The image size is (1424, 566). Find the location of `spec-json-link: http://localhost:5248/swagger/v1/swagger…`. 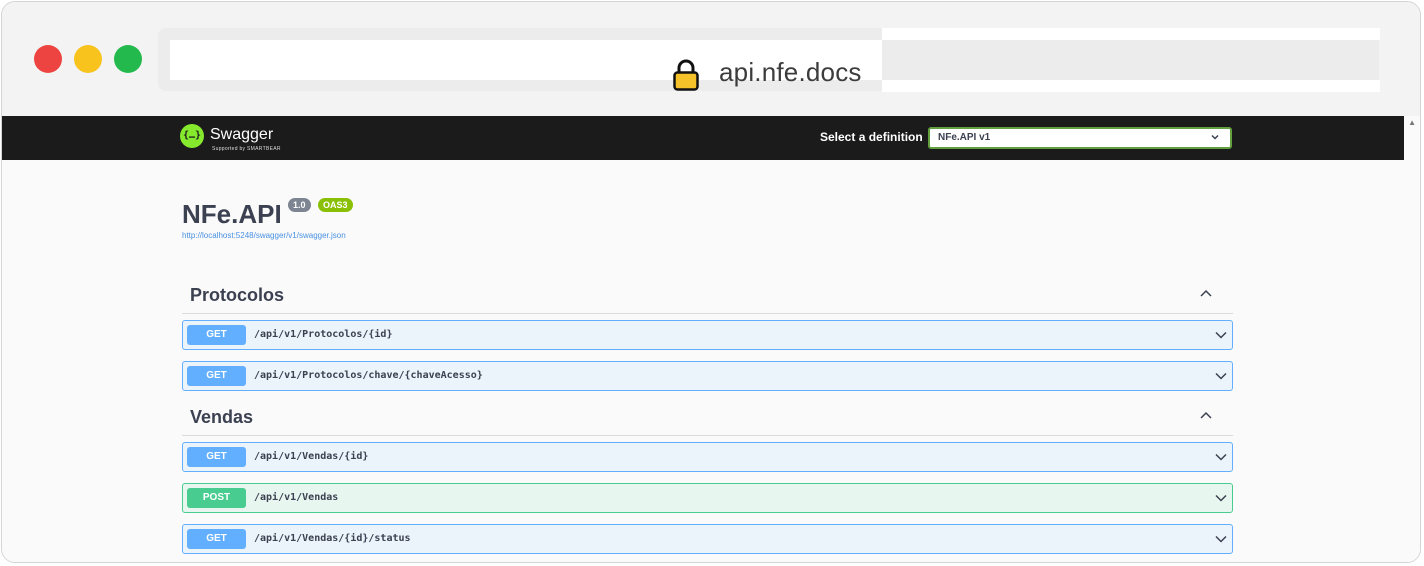

spec-json-link: http://localhost:5248/swagger/v1/swagger… is located at coordinates (264, 235).